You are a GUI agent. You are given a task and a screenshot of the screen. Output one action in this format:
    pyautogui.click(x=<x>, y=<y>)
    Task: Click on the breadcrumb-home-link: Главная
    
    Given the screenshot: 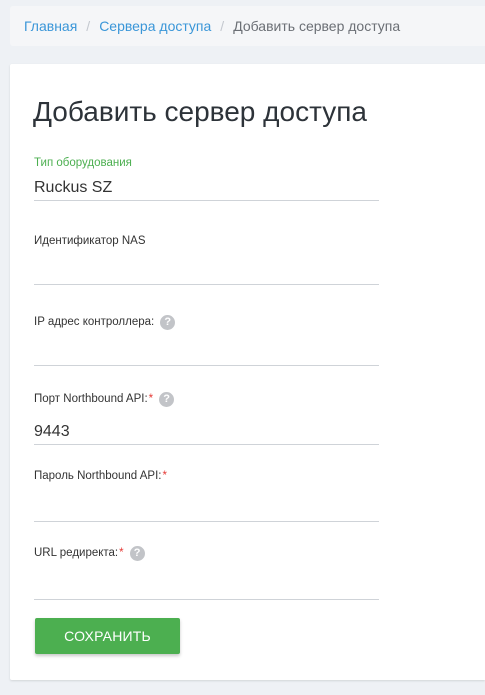 What is the action you would take?
    pyautogui.click(x=50, y=26)
    